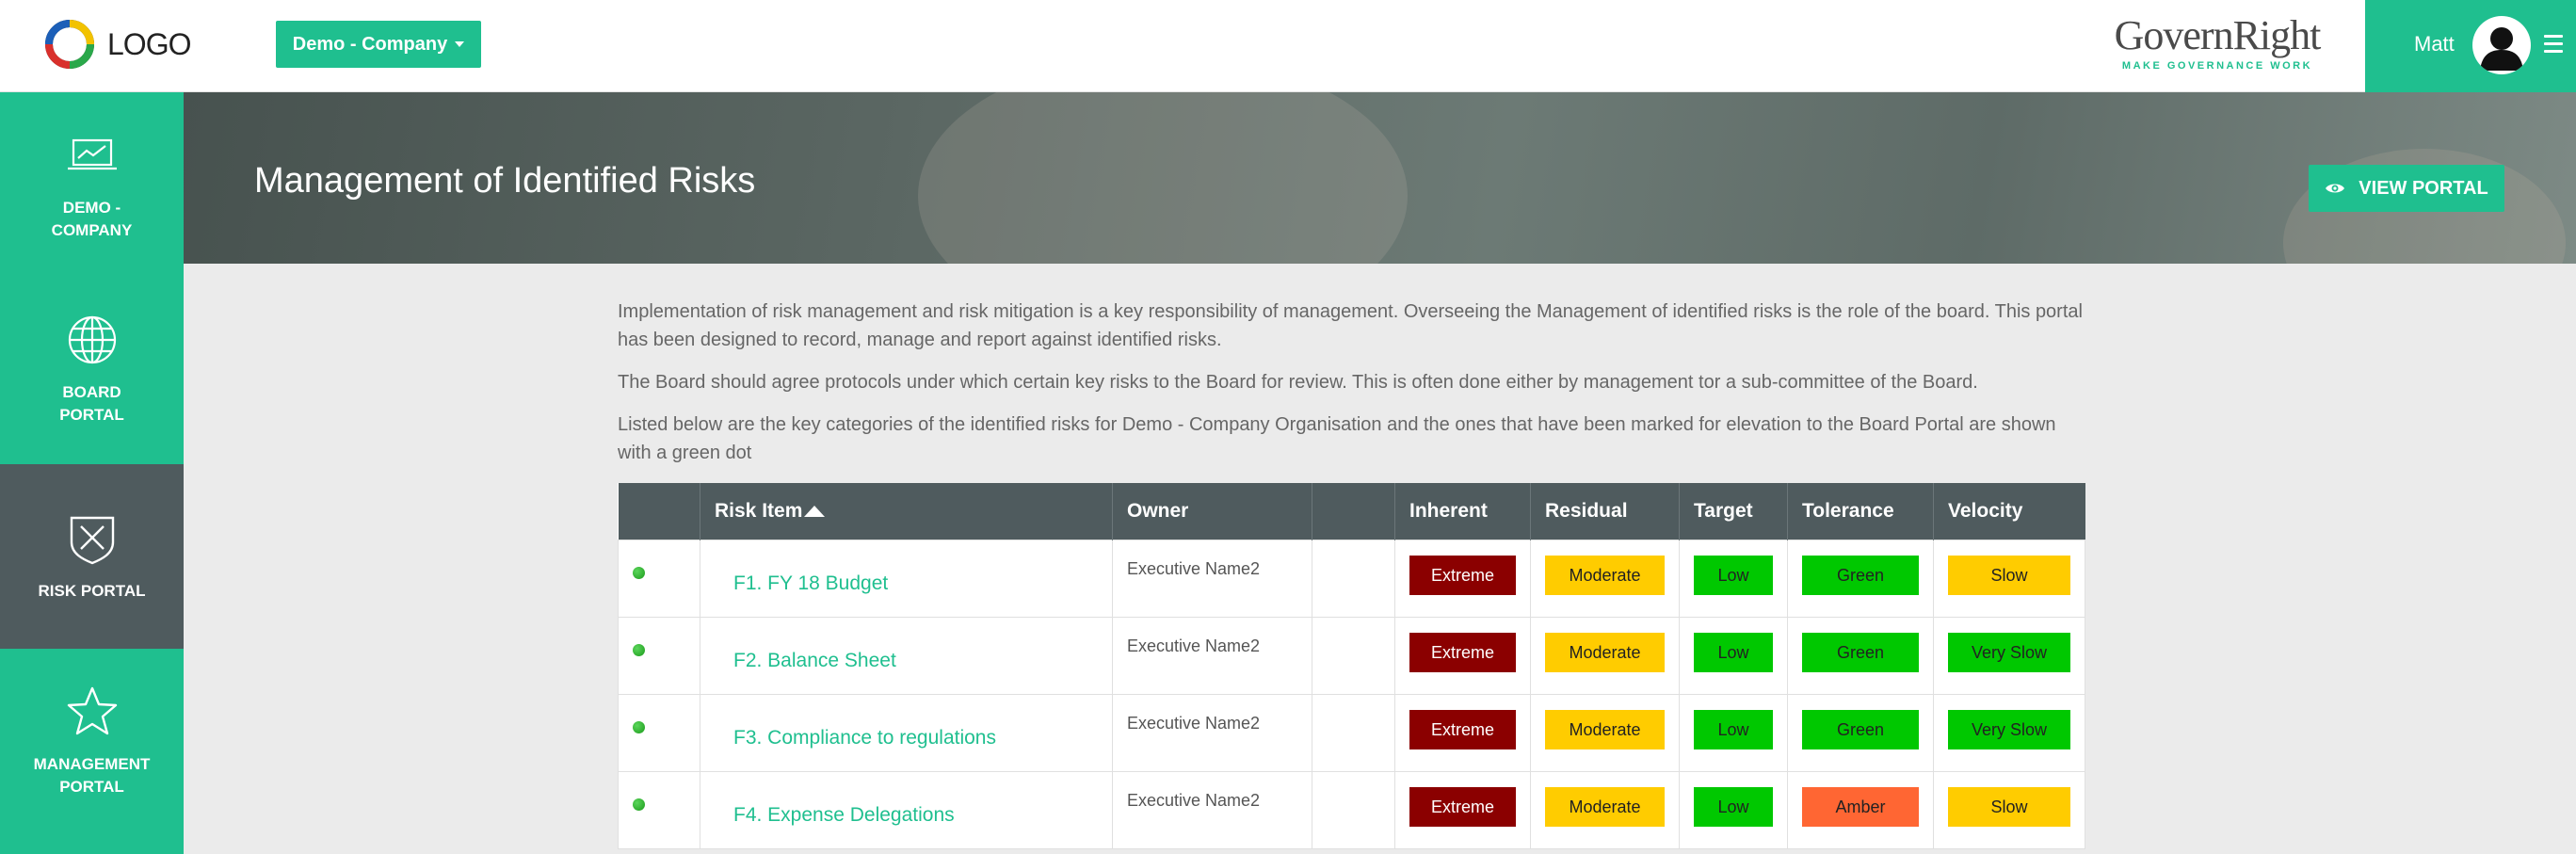 The image size is (2576, 854). I want to click on column-header-tolerance: Tolerance, so click(1860, 511).